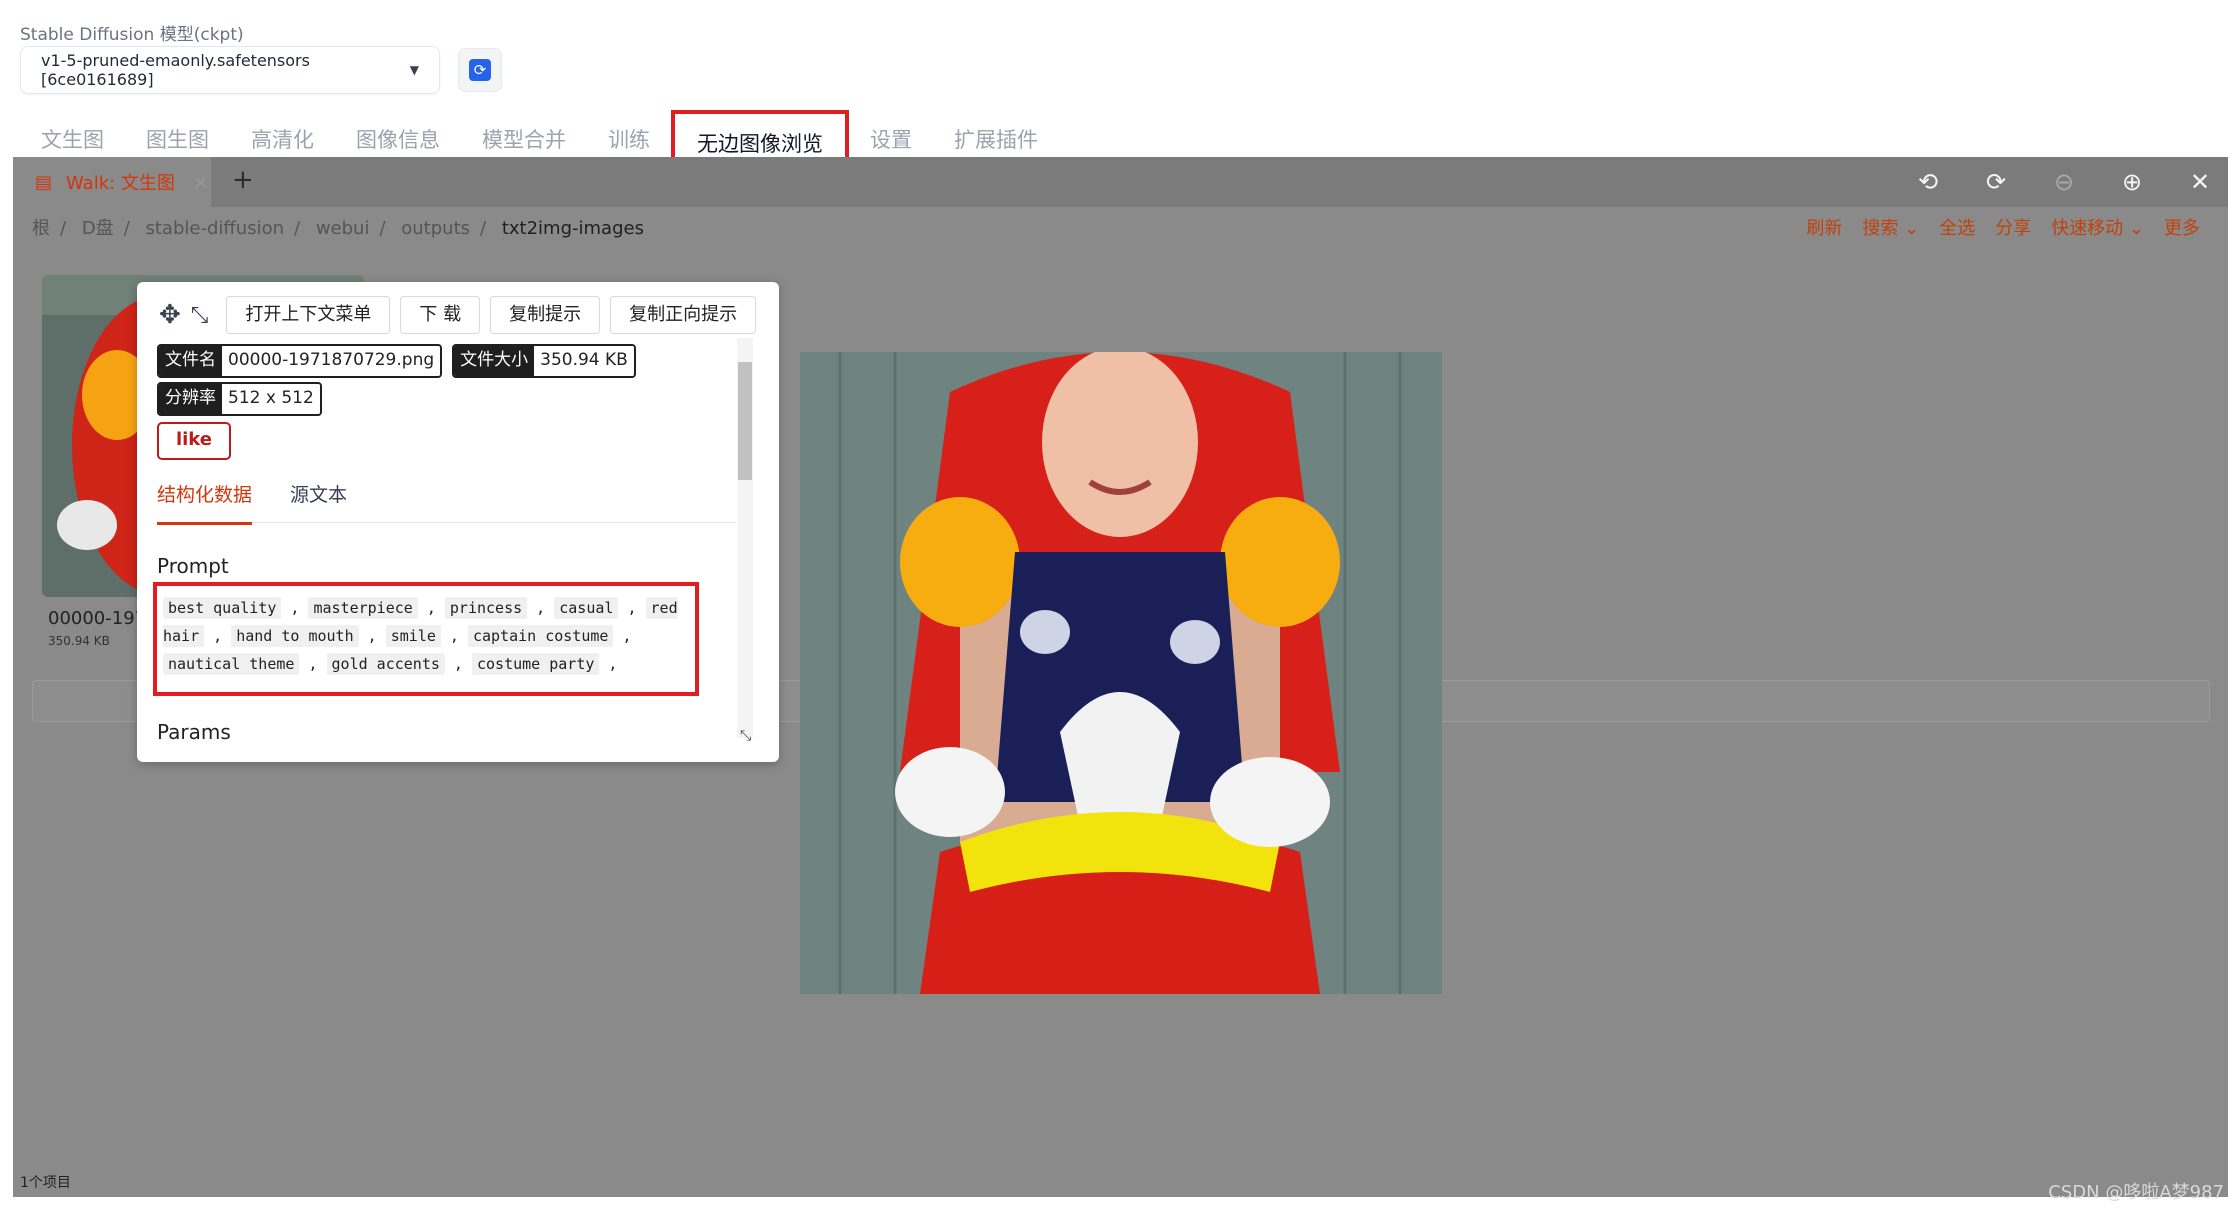  Describe the element at coordinates (120, 183) in the screenshot. I see `walk-tab-title: Walk: 文生图` at that location.